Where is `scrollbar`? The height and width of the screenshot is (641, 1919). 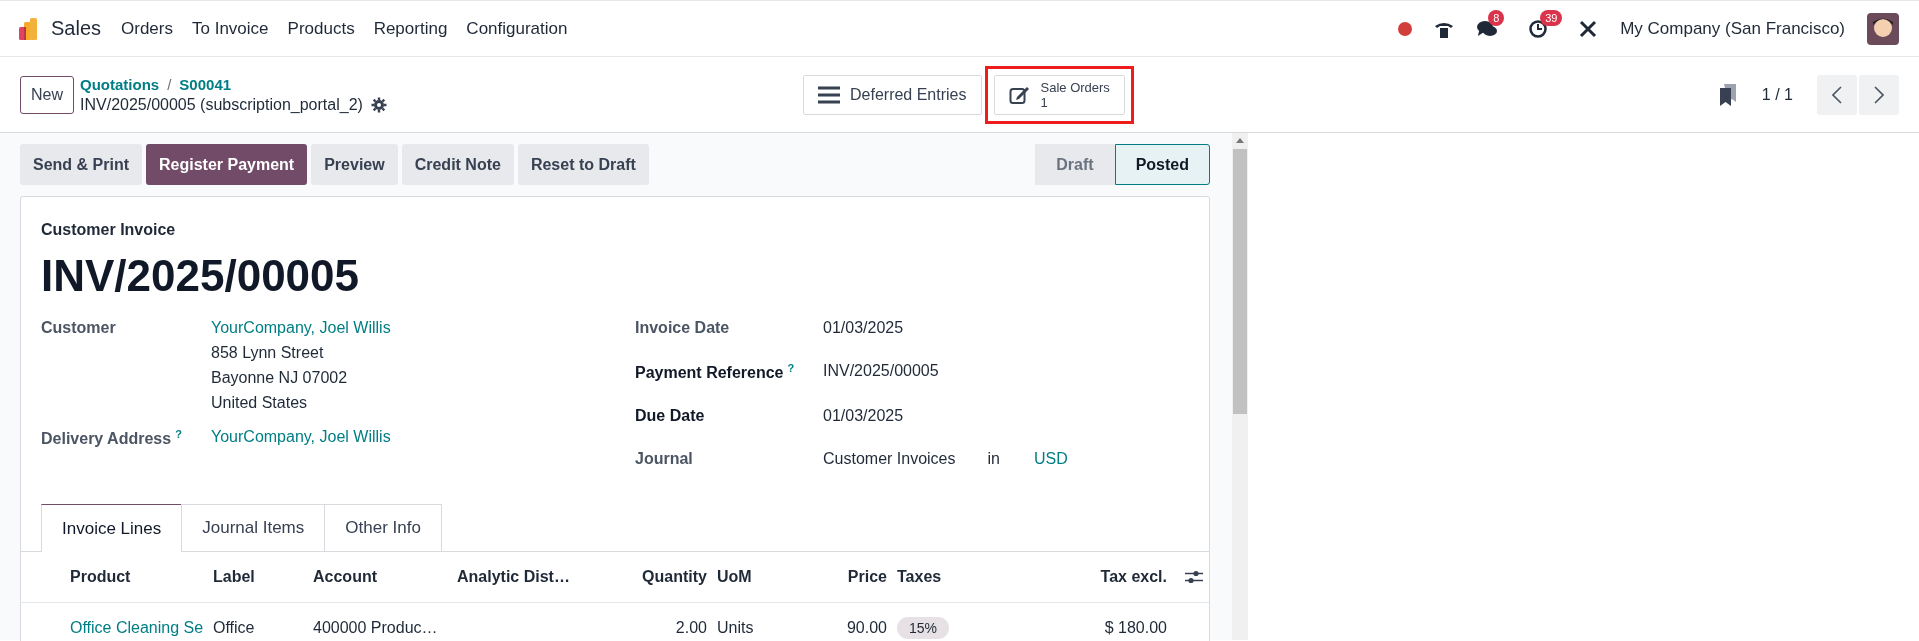 scrollbar is located at coordinates (1229, 386).